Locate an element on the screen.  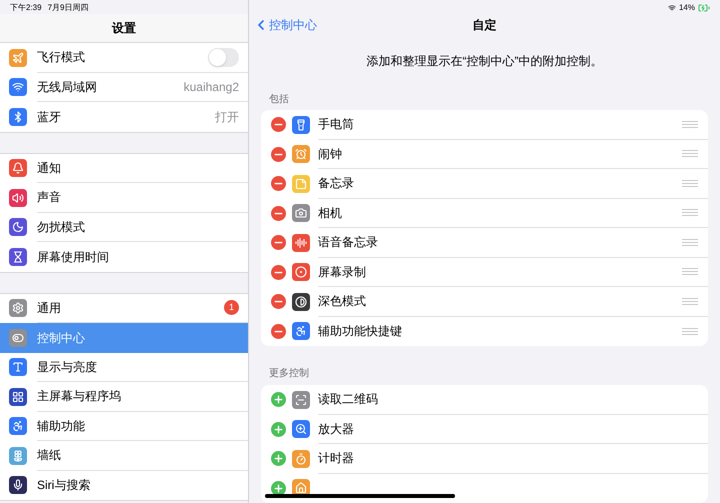
settings-row: 飞行模式 is located at coordinates (124, 57).